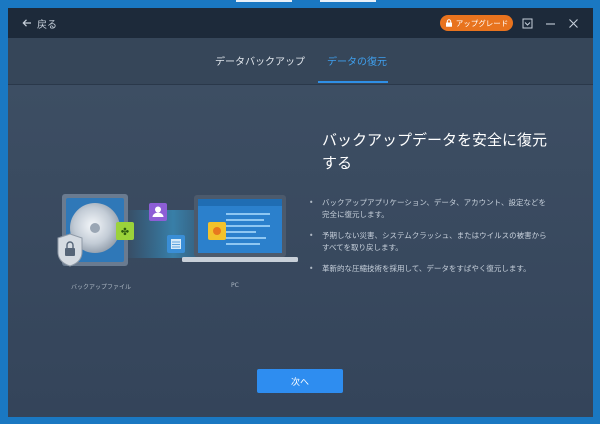  I want to click on next-button: 次へ, so click(300, 381).